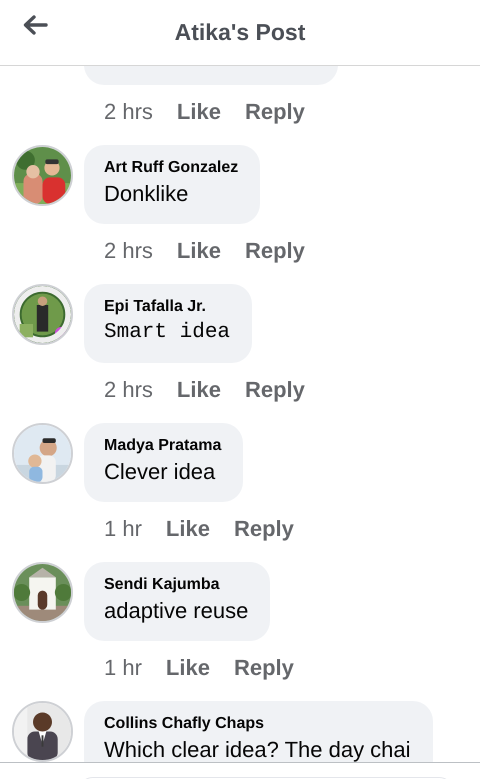 Image resolution: width=480 pixels, height=779 pixels. I want to click on page-title: Atika's Post, so click(240, 33).